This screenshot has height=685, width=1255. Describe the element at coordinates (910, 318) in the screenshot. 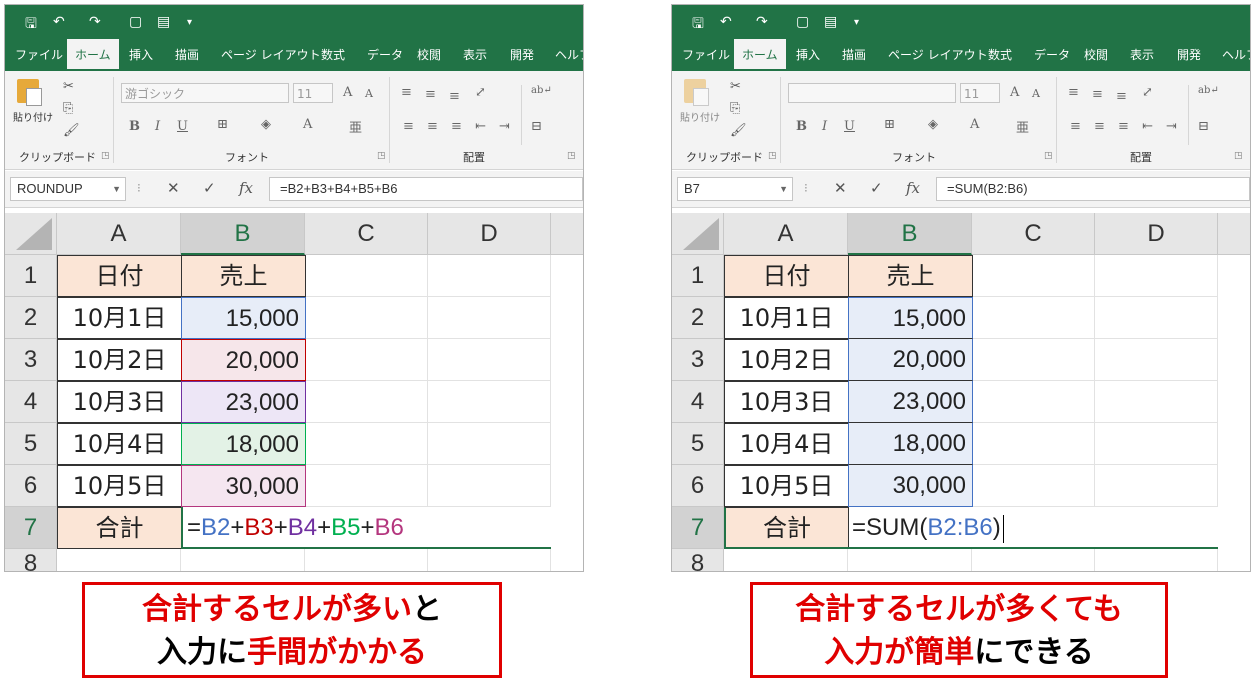

I see `cell-b2: 15,000` at that location.